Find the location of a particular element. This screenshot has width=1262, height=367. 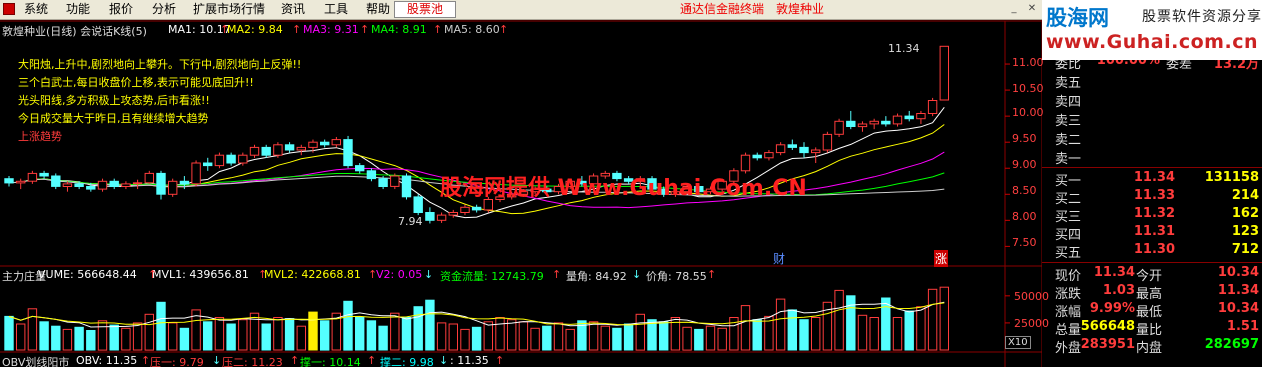

vume-up-arrow-icon: ↑ is located at coordinates (153, 274).